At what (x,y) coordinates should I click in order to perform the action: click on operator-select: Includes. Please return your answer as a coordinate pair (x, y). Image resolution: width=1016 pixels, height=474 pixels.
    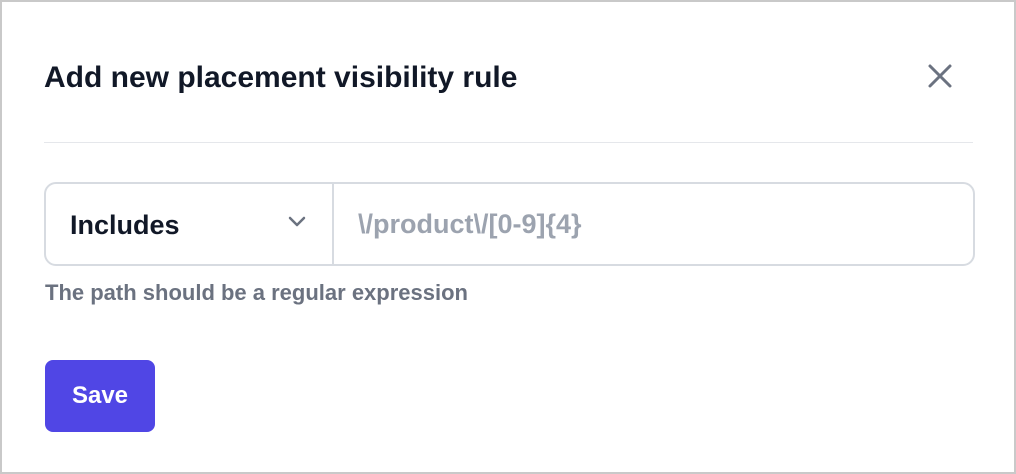
    Looking at the image, I should click on (190, 224).